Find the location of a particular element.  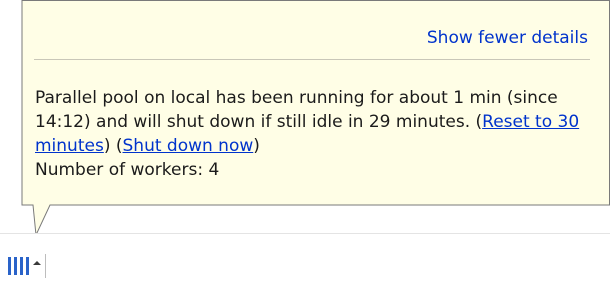

caret-up-icon is located at coordinates (37, 263).